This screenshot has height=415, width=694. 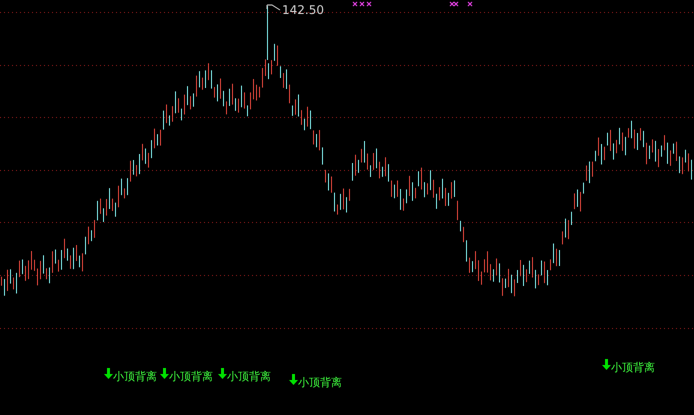 I want to click on flag-marker-icon, so click(x=273, y=7).